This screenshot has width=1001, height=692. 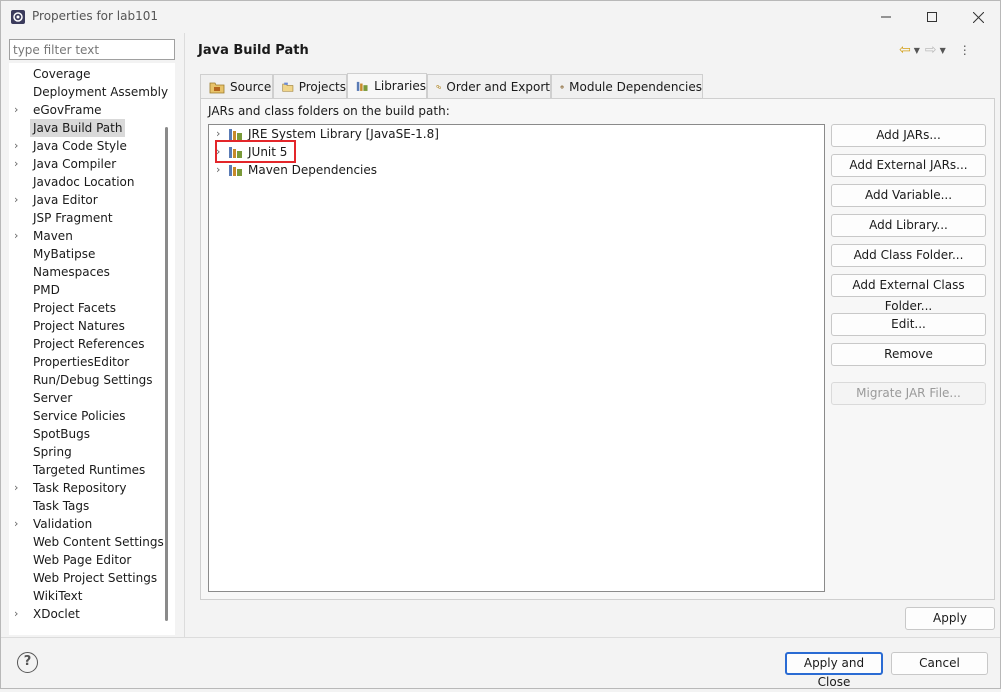 What do you see at coordinates (235, 134) in the screenshot?
I see `library-jar-icon` at bounding box center [235, 134].